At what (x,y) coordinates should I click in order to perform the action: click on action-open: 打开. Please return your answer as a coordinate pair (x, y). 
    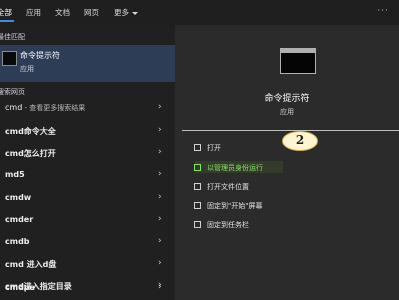
    Looking at the image, I should click on (207, 148).